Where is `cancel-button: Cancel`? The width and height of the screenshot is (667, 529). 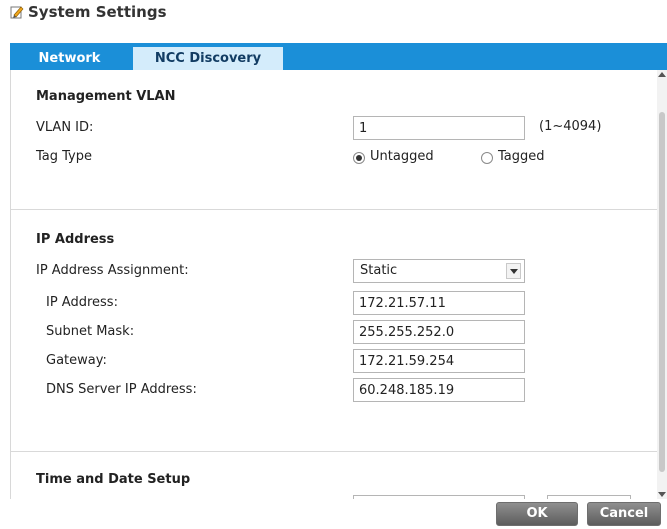
cancel-button: Cancel is located at coordinates (624, 514).